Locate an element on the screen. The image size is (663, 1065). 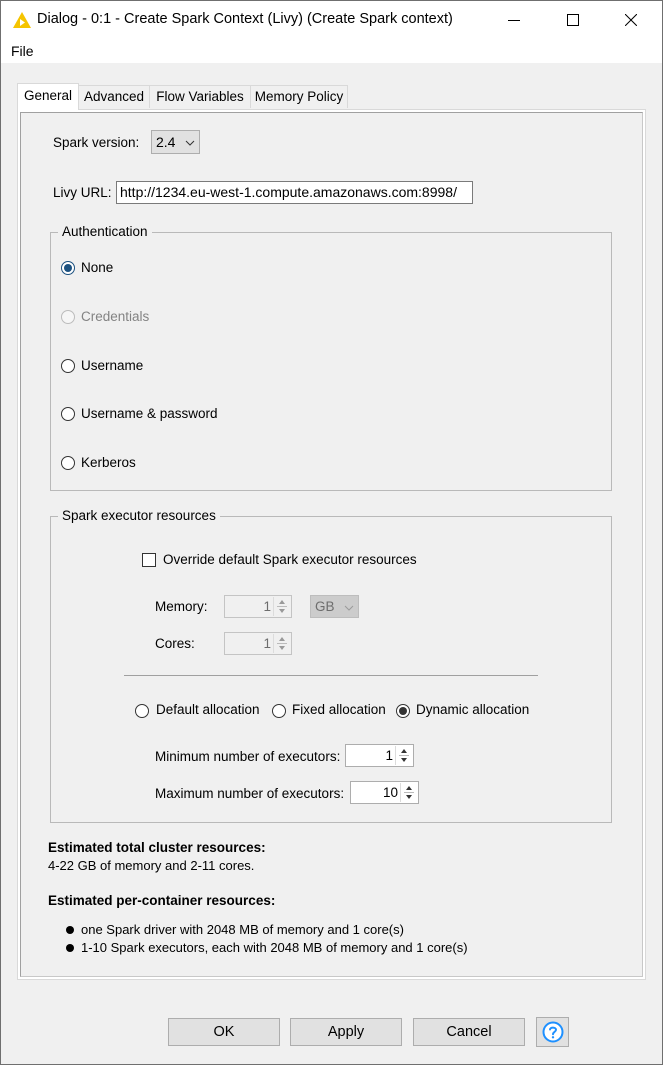
authentication-group-title: Authentication is located at coordinates (105, 231).